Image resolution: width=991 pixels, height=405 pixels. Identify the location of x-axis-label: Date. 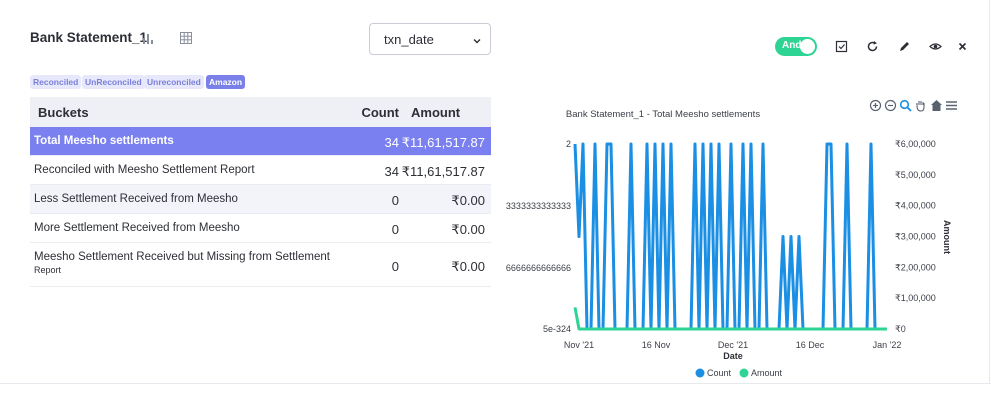
(733, 356).